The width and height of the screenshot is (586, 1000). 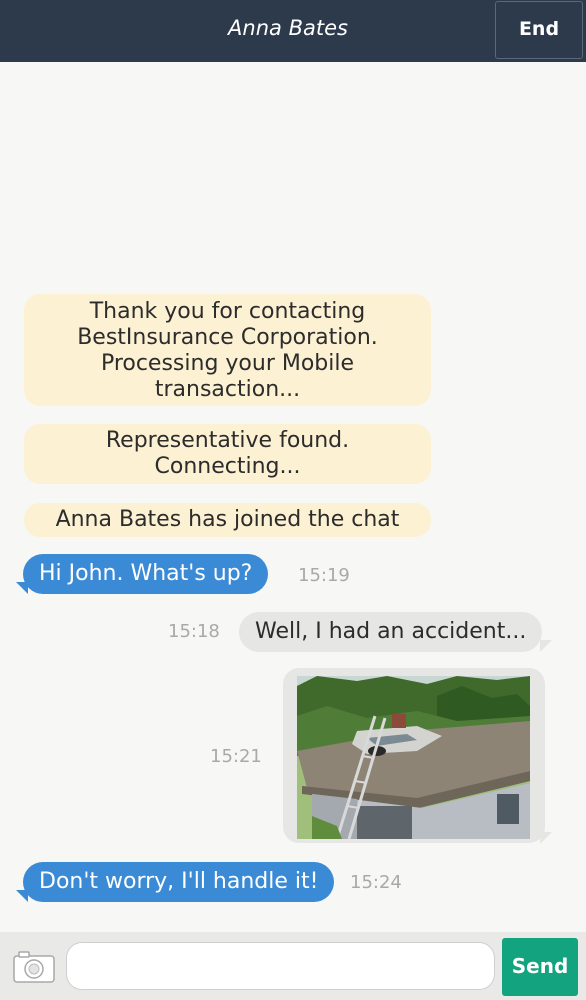 I want to click on chat-header: Anna Bates End, so click(x=293, y=31).